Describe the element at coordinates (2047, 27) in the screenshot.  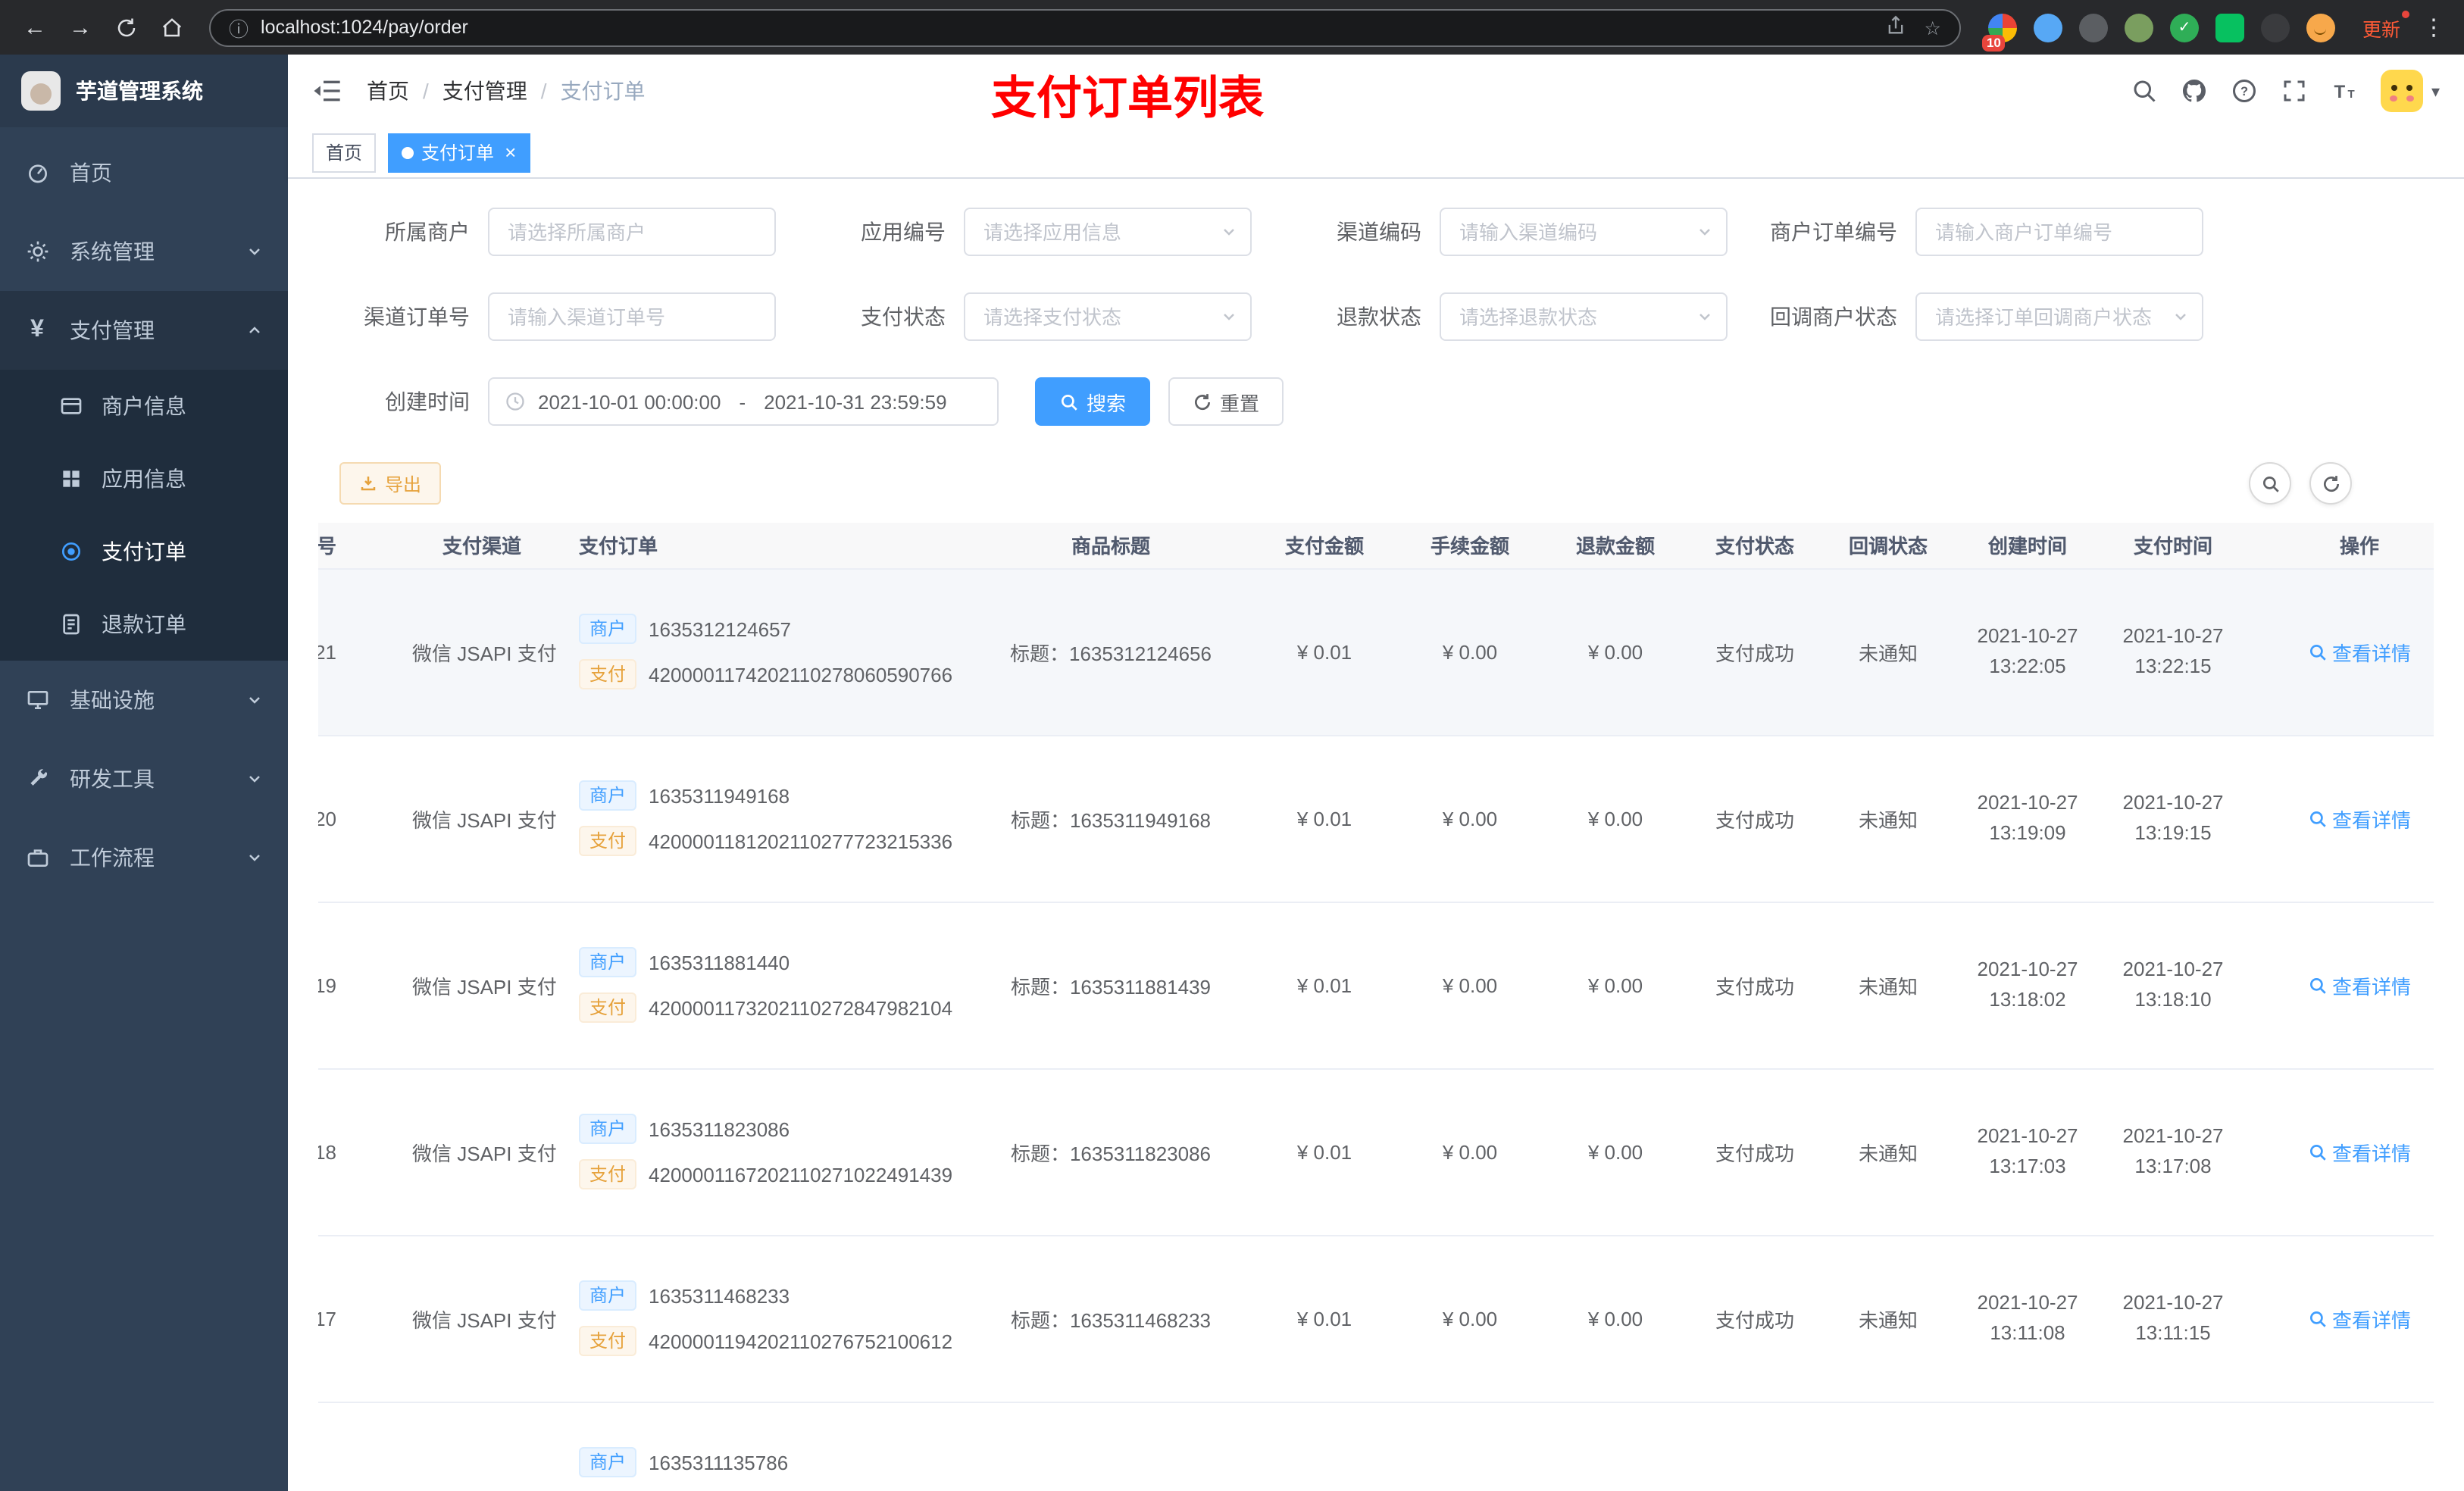
I see `drop-extension-icon` at that location.